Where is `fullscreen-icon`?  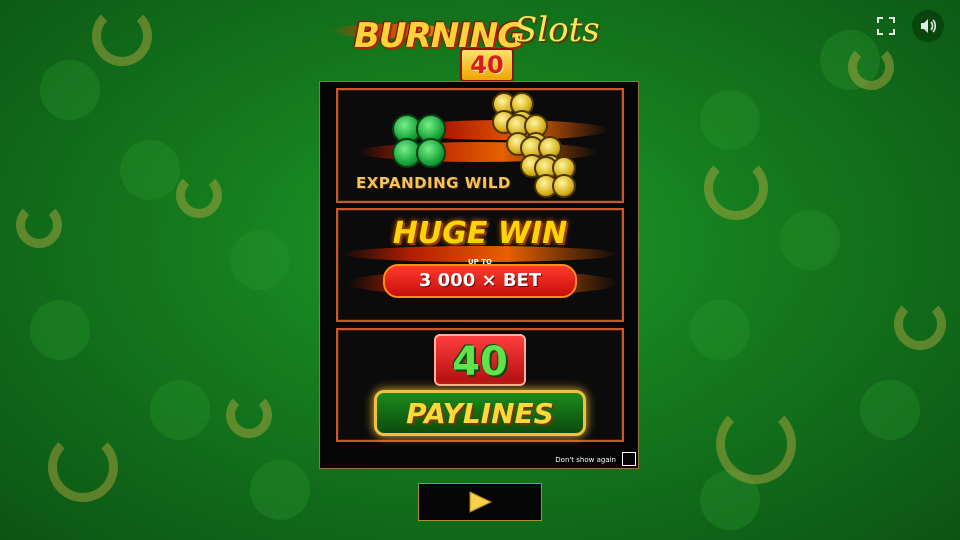 fullscreen-icon is located at coordinates (886, 26).